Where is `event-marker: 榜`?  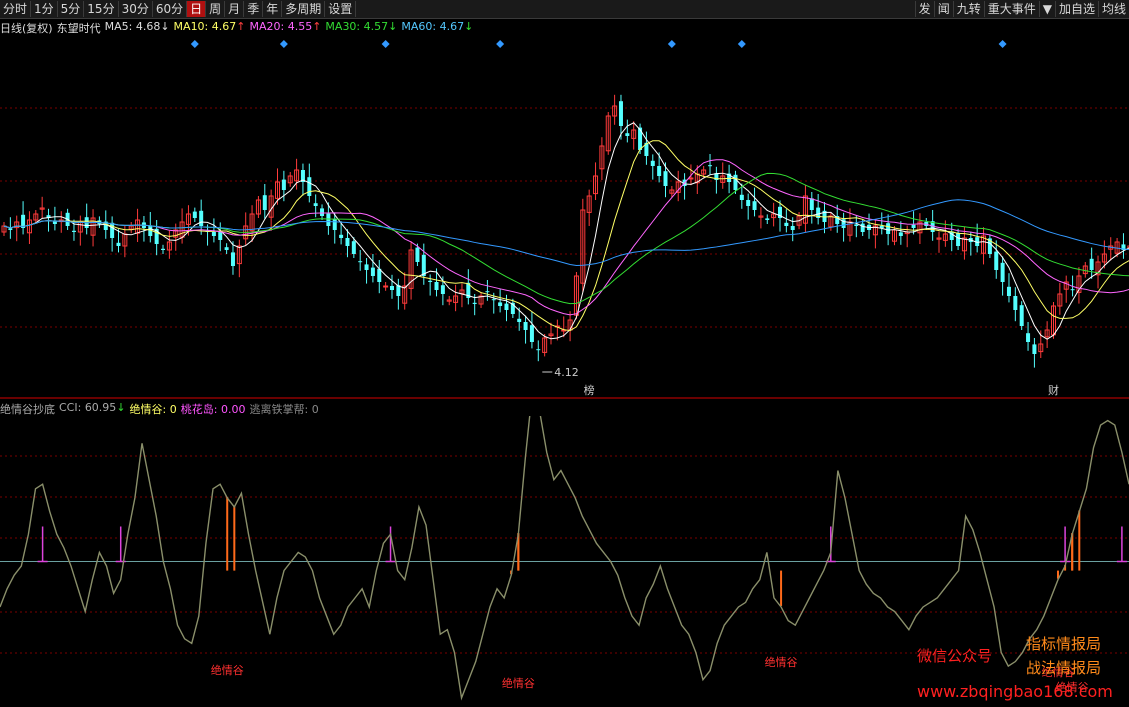
event-marker: 榜 is located at coordinates (589, 389).